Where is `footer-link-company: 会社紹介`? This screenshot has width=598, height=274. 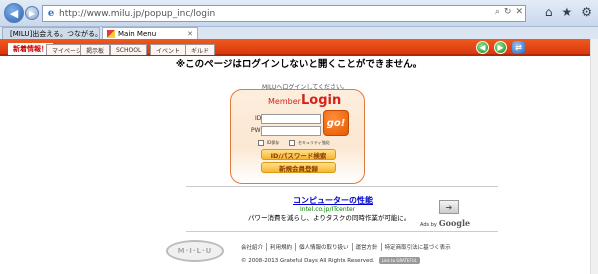
footer-link-company: 会社紹介 is located at coordinates (253, 247).